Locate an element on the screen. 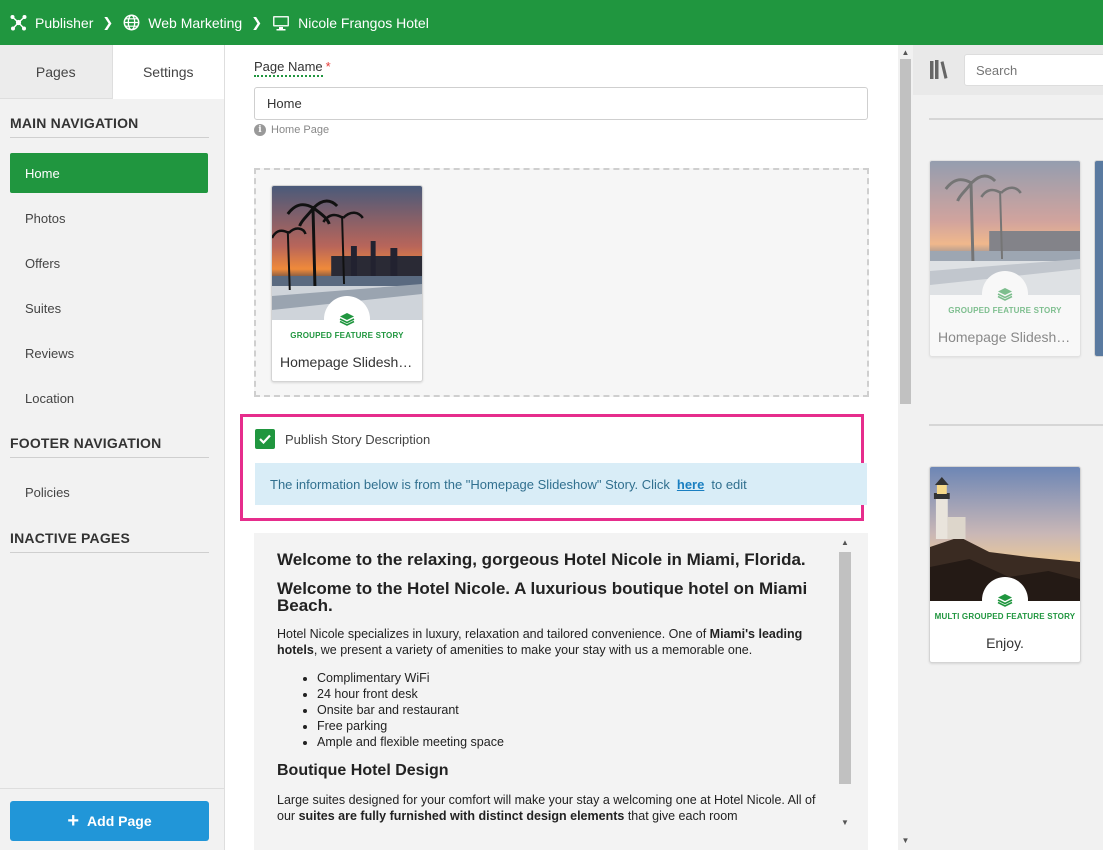 Image resolution: width=1103 pixels, height=850 pixels. breadcrumb-hotel: Nicole Frangos Hotel is located at coordinates (350, 23).